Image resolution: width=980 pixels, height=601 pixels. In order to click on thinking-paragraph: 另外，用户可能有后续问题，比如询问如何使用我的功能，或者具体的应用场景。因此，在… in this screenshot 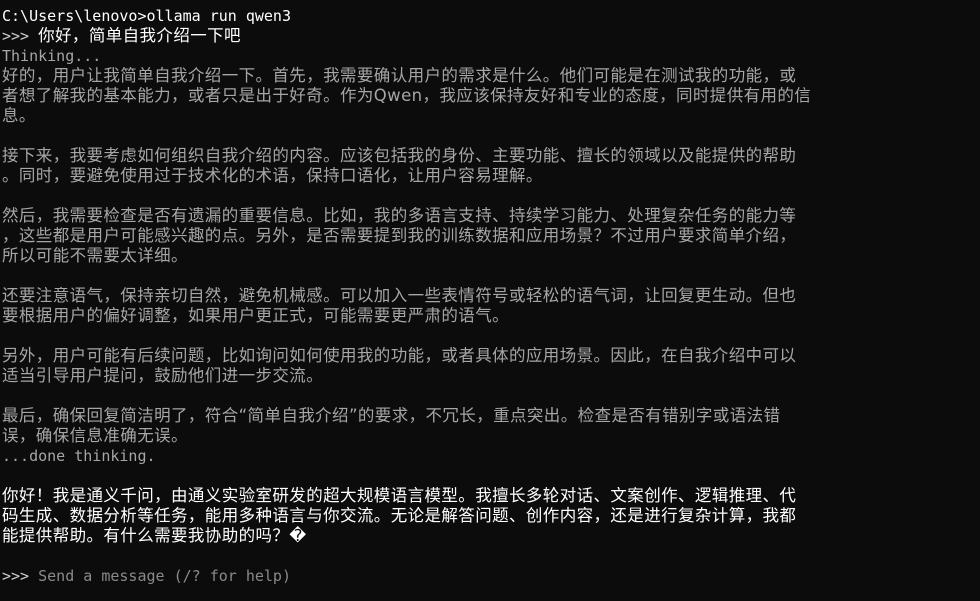, I will do `click(482, 366)`.